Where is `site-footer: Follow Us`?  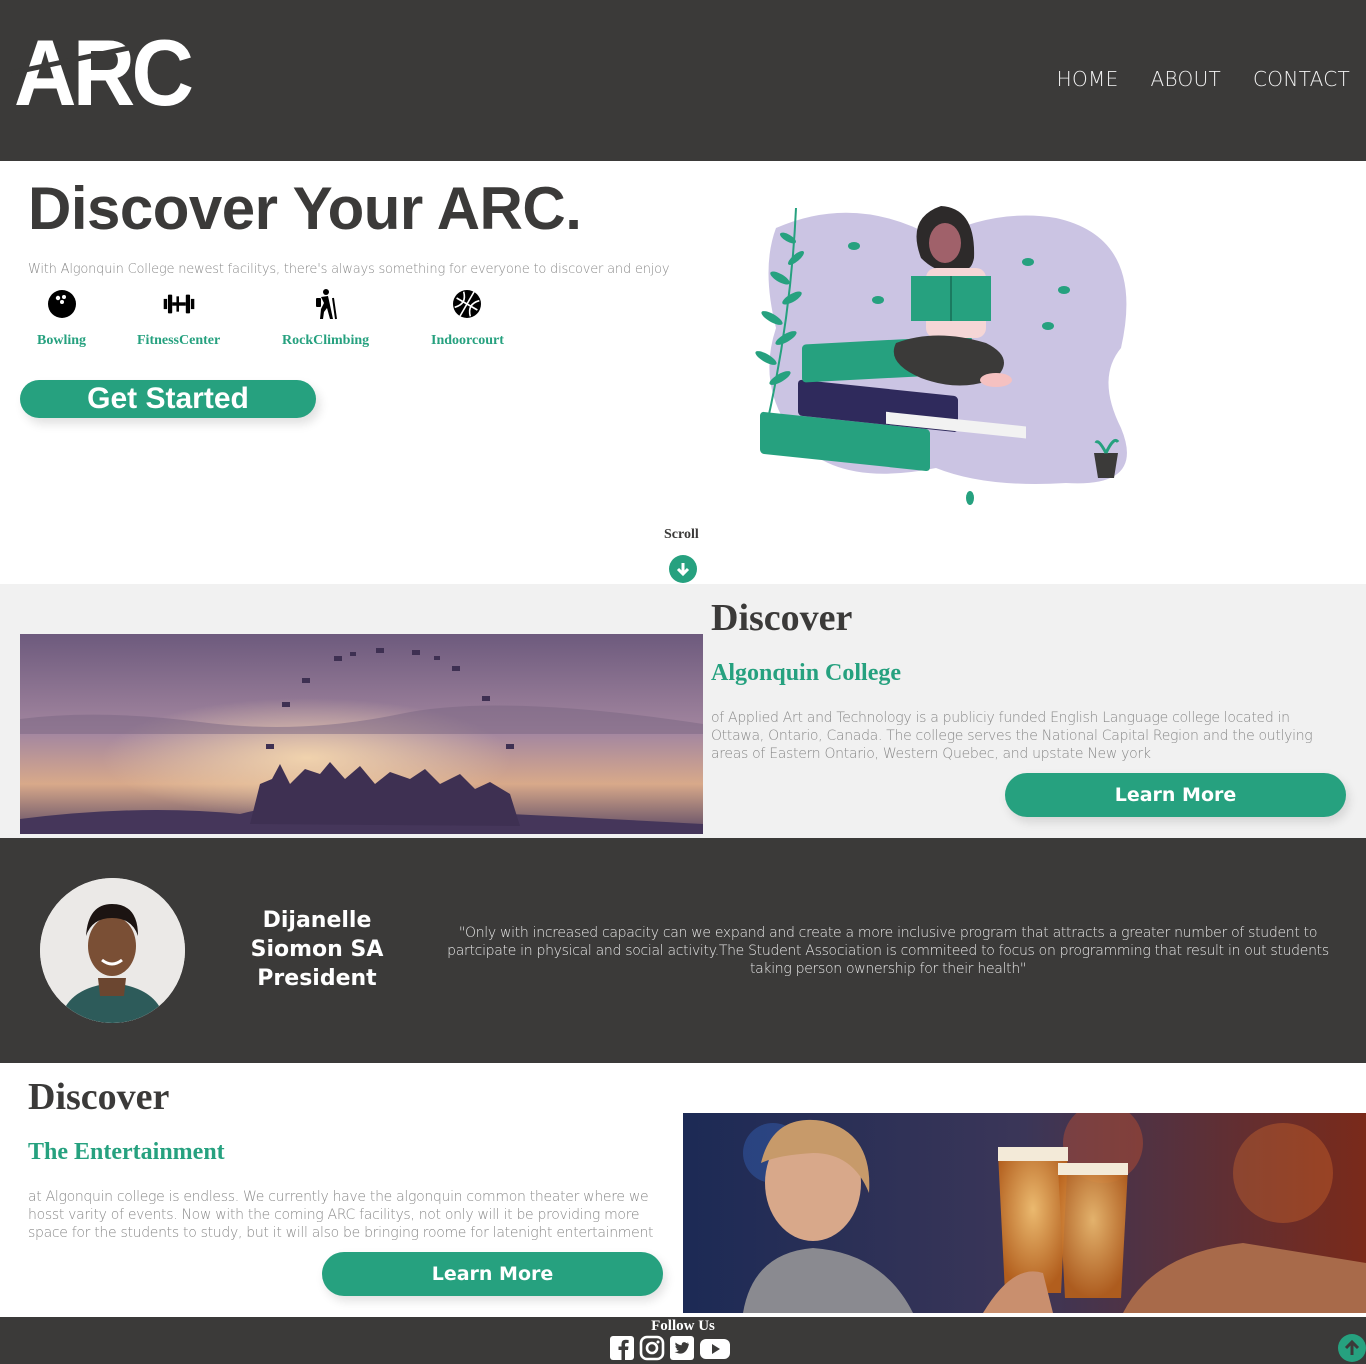 site-footer: Follow Us is located at coordinates (683, 1340).